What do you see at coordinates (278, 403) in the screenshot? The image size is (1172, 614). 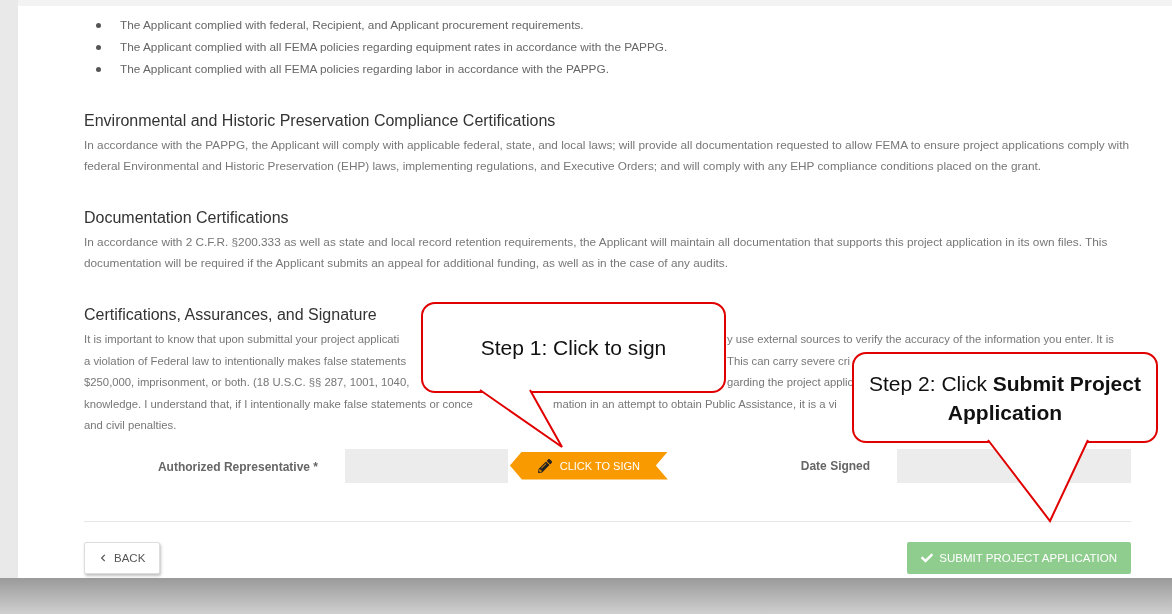 I see `certification-text: knowledge. I understand that, if I intentionally make false statements or conce` at bounding box center [278, 403].